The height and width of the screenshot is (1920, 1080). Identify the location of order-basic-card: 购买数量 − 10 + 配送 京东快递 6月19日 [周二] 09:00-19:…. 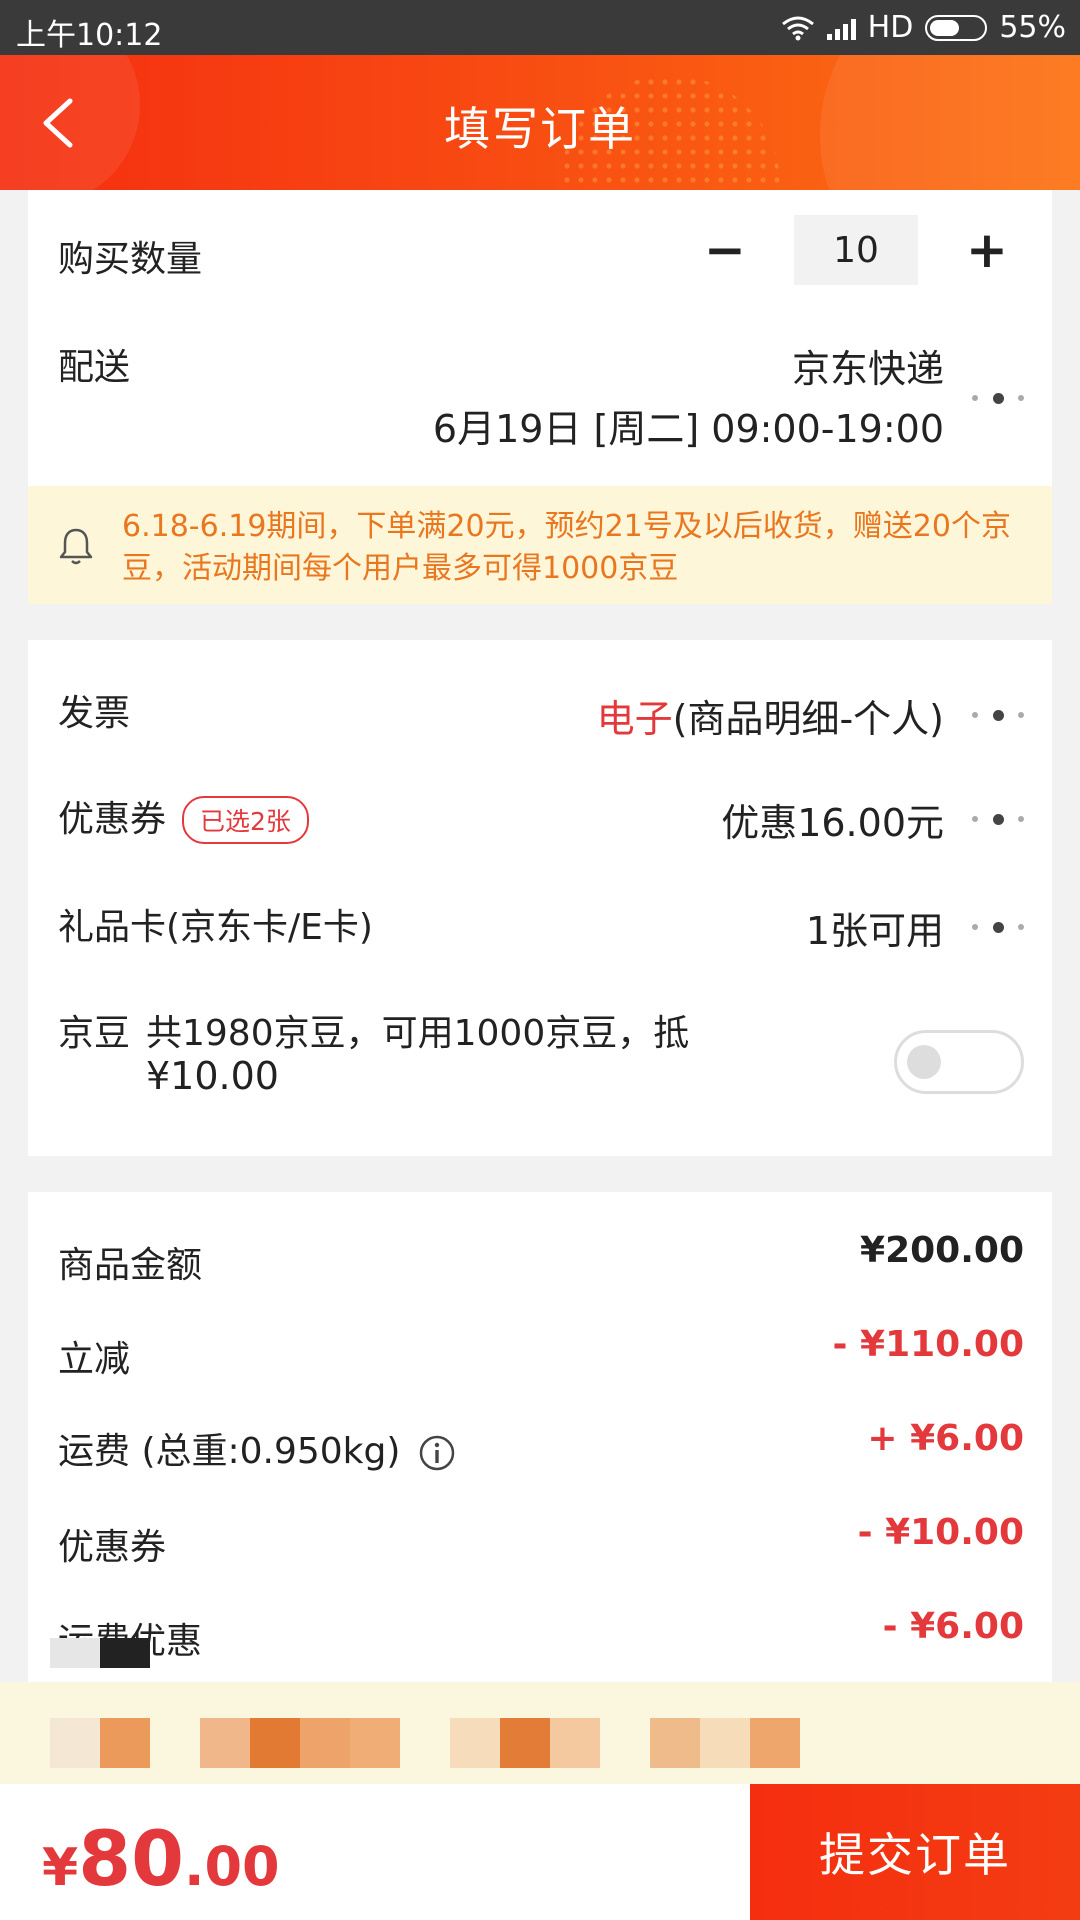
(540, 338).